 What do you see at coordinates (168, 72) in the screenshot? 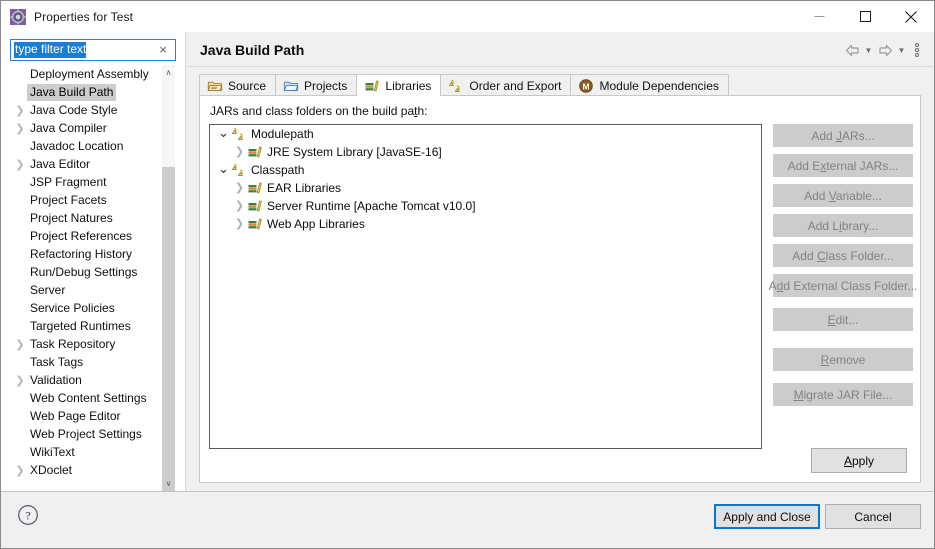
I see `scroll-up-icon: ∧` at bounding box center [168, 72].